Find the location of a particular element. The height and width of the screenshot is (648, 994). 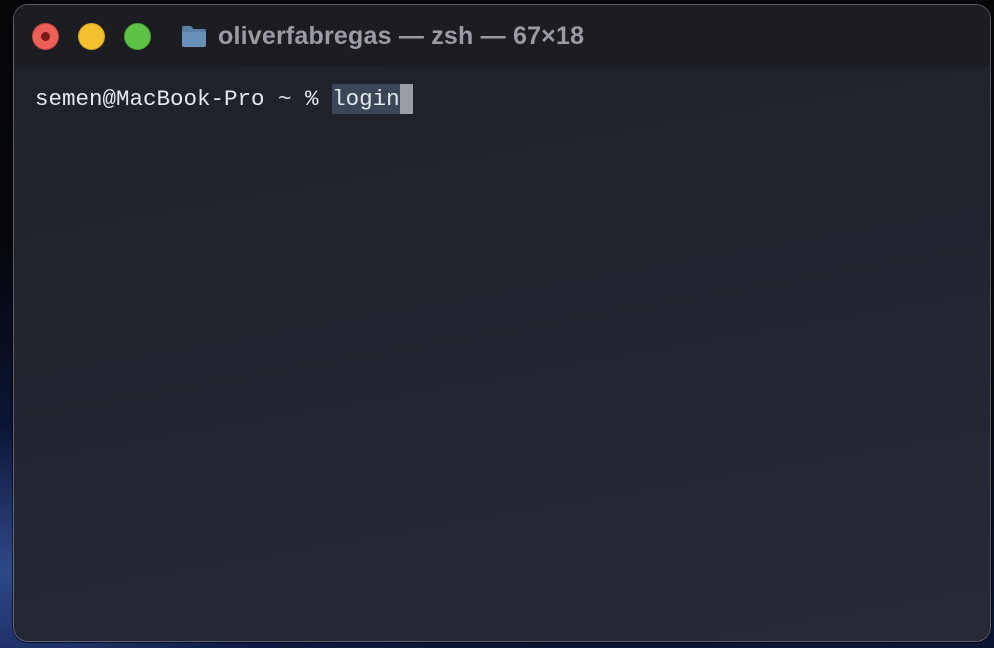

close-icon is located at coordinates (45, 36).